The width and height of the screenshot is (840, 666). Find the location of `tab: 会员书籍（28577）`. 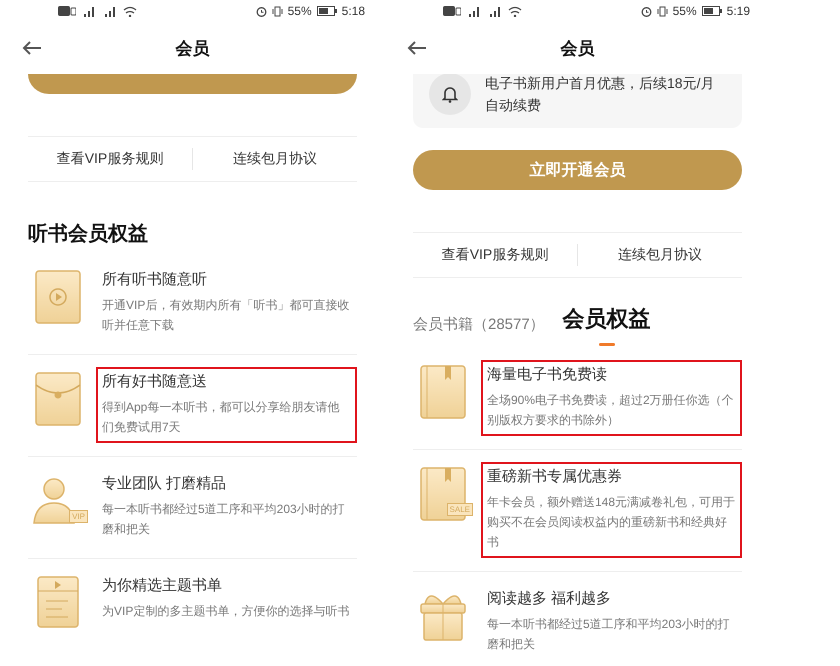

tab: 会员书籍（28577） is located at coordinates (479, 328).